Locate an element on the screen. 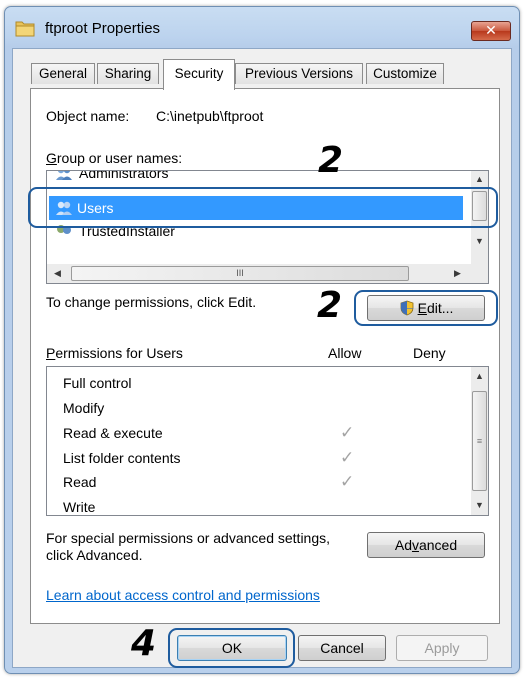 The image size is (525, 679). step-callout-users: 2 is located at coordinates (331, 160).